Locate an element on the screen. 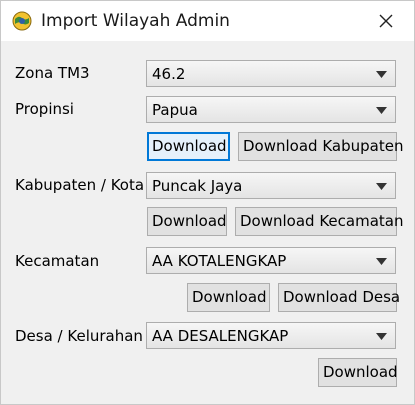 Image resolution: width=415 pixels, height=405 pixels. propinsi-select: Papua is located at coordinates (271, 109).